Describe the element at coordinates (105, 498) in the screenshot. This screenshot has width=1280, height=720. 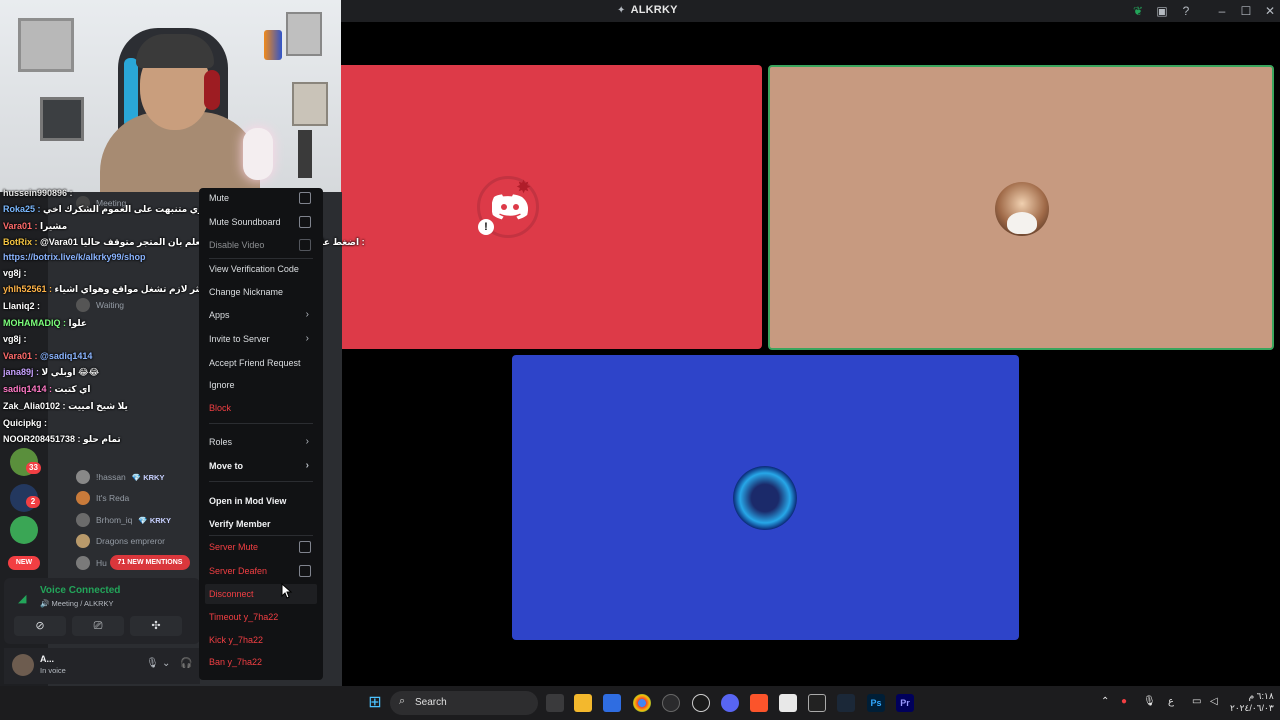
I see `list-item: It's Reda` at that location.